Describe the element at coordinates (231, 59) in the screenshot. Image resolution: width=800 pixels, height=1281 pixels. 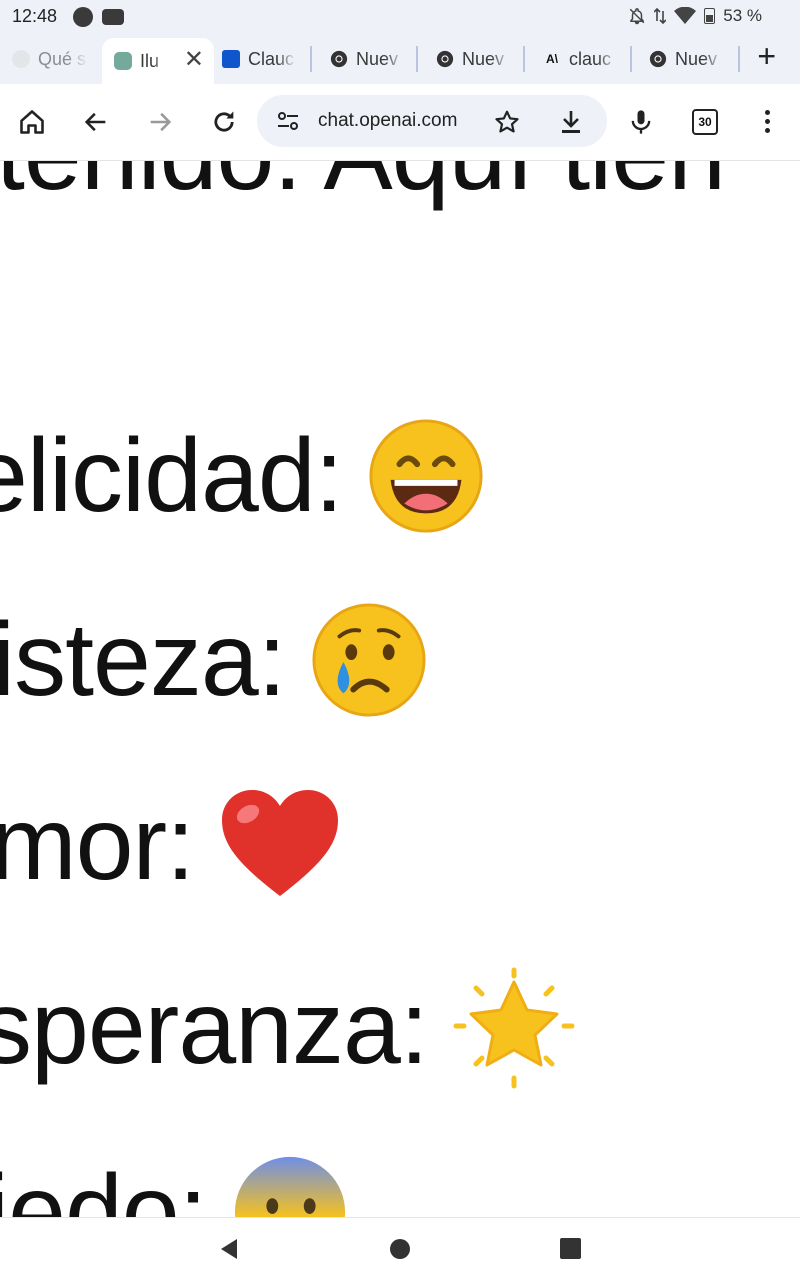
I see `claude-blue-icon` at that location.